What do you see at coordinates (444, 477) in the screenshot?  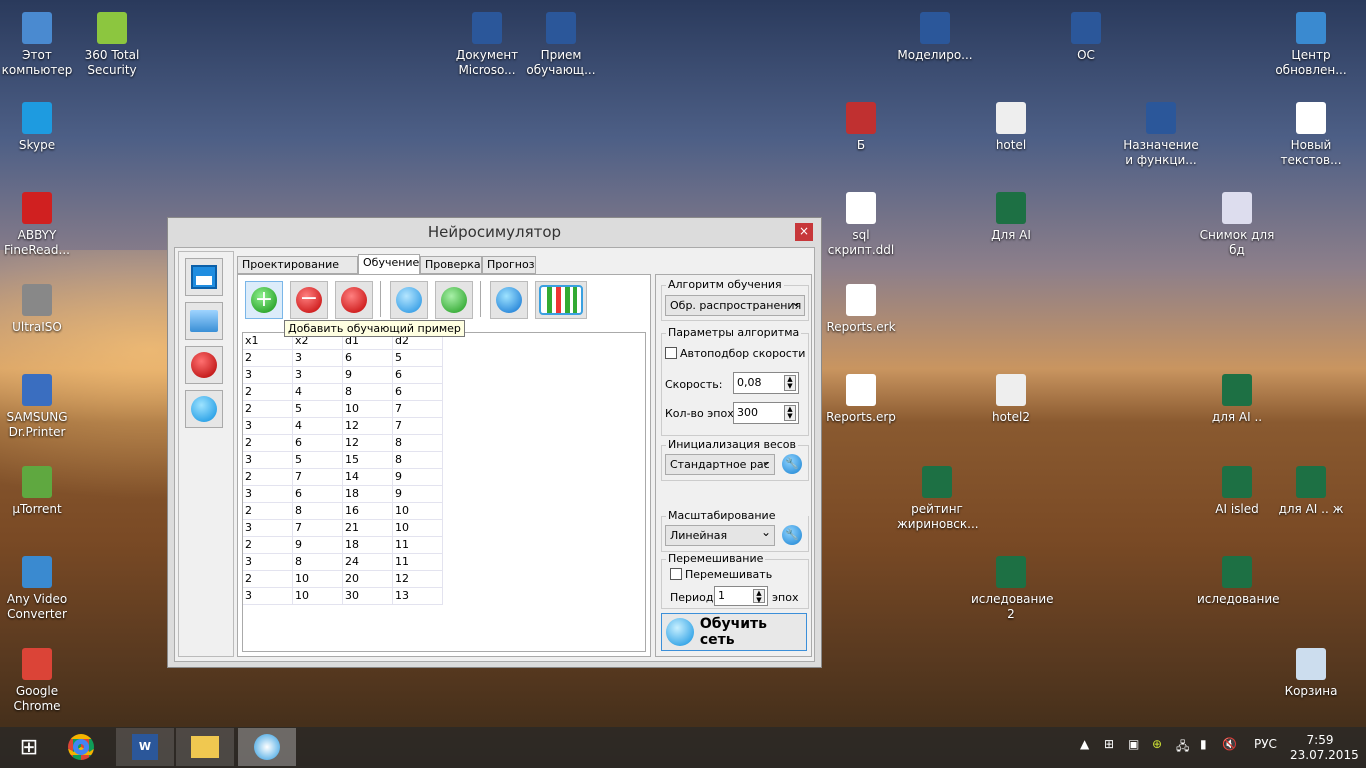 I see `table-row: 2 7 14 9` at bounding box center [444, 477].